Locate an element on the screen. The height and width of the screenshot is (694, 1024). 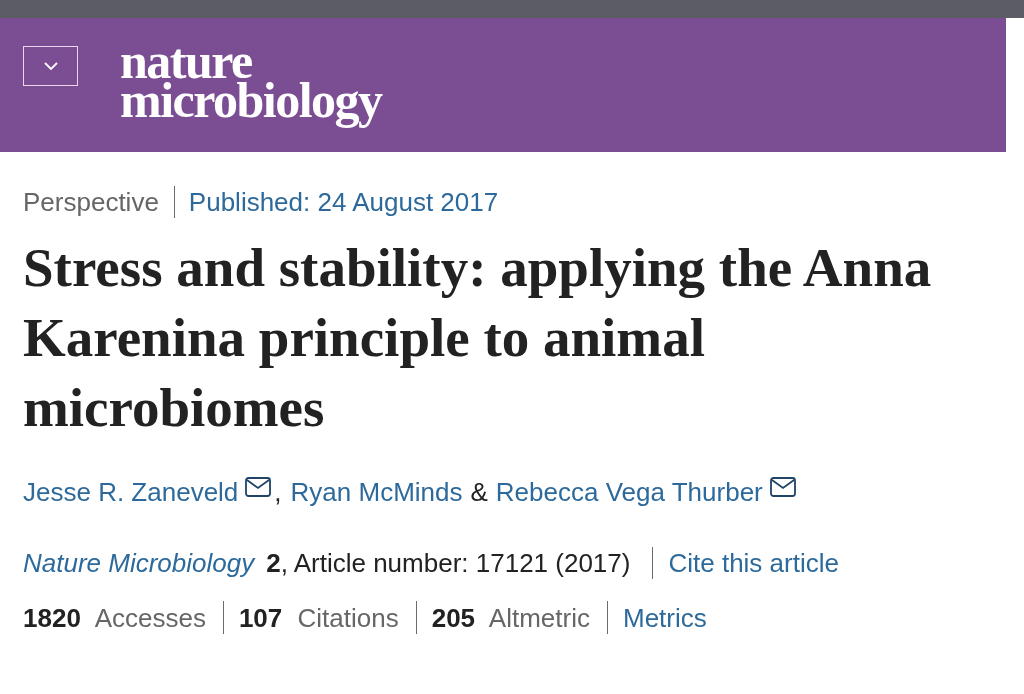
article-type: Perspective is located at coordinates (91, 202).